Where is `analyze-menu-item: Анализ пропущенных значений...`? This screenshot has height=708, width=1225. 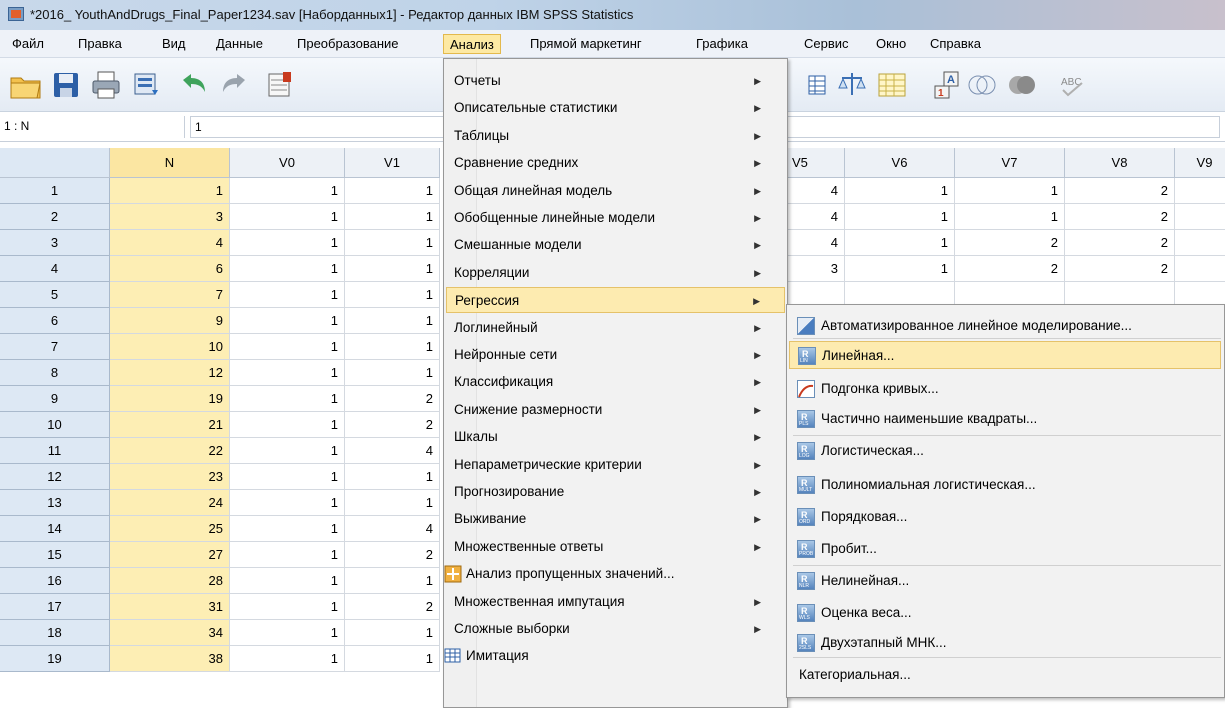 analyze-menu-item: Анализ пропущенных значений... is located at coordinates (614, 574).